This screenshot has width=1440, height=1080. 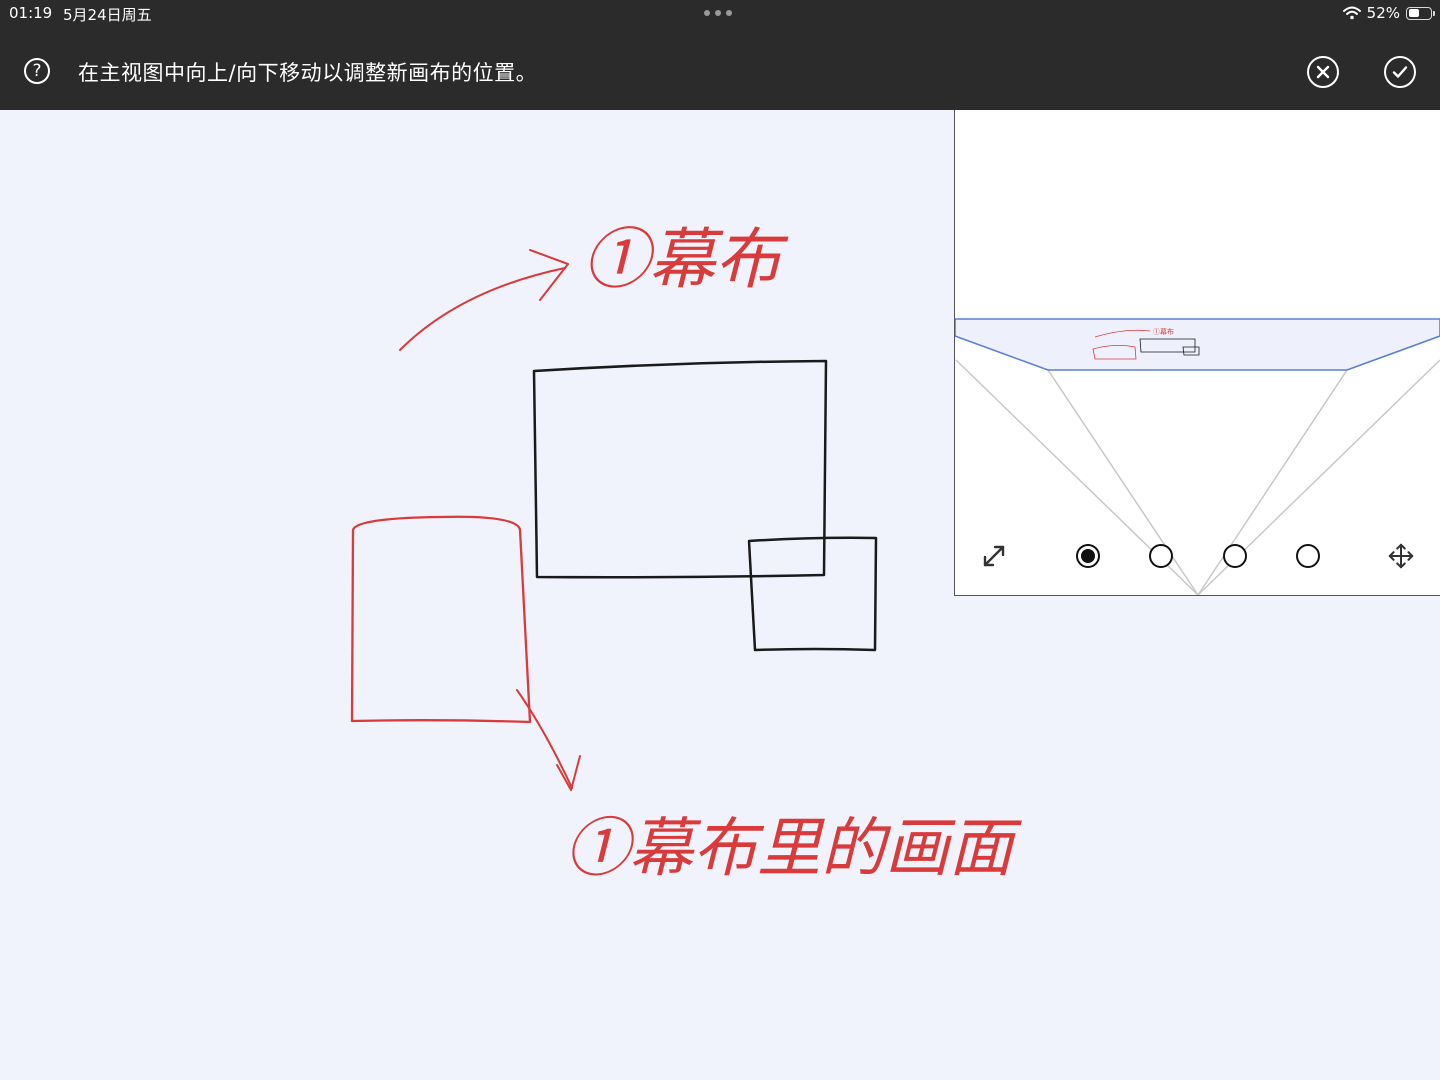 I want to click on cancel-button, so click(x=1323, y=72).